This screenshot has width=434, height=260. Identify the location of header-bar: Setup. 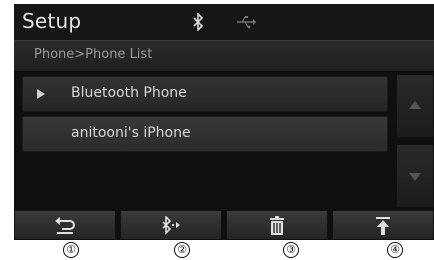
(224, 22).